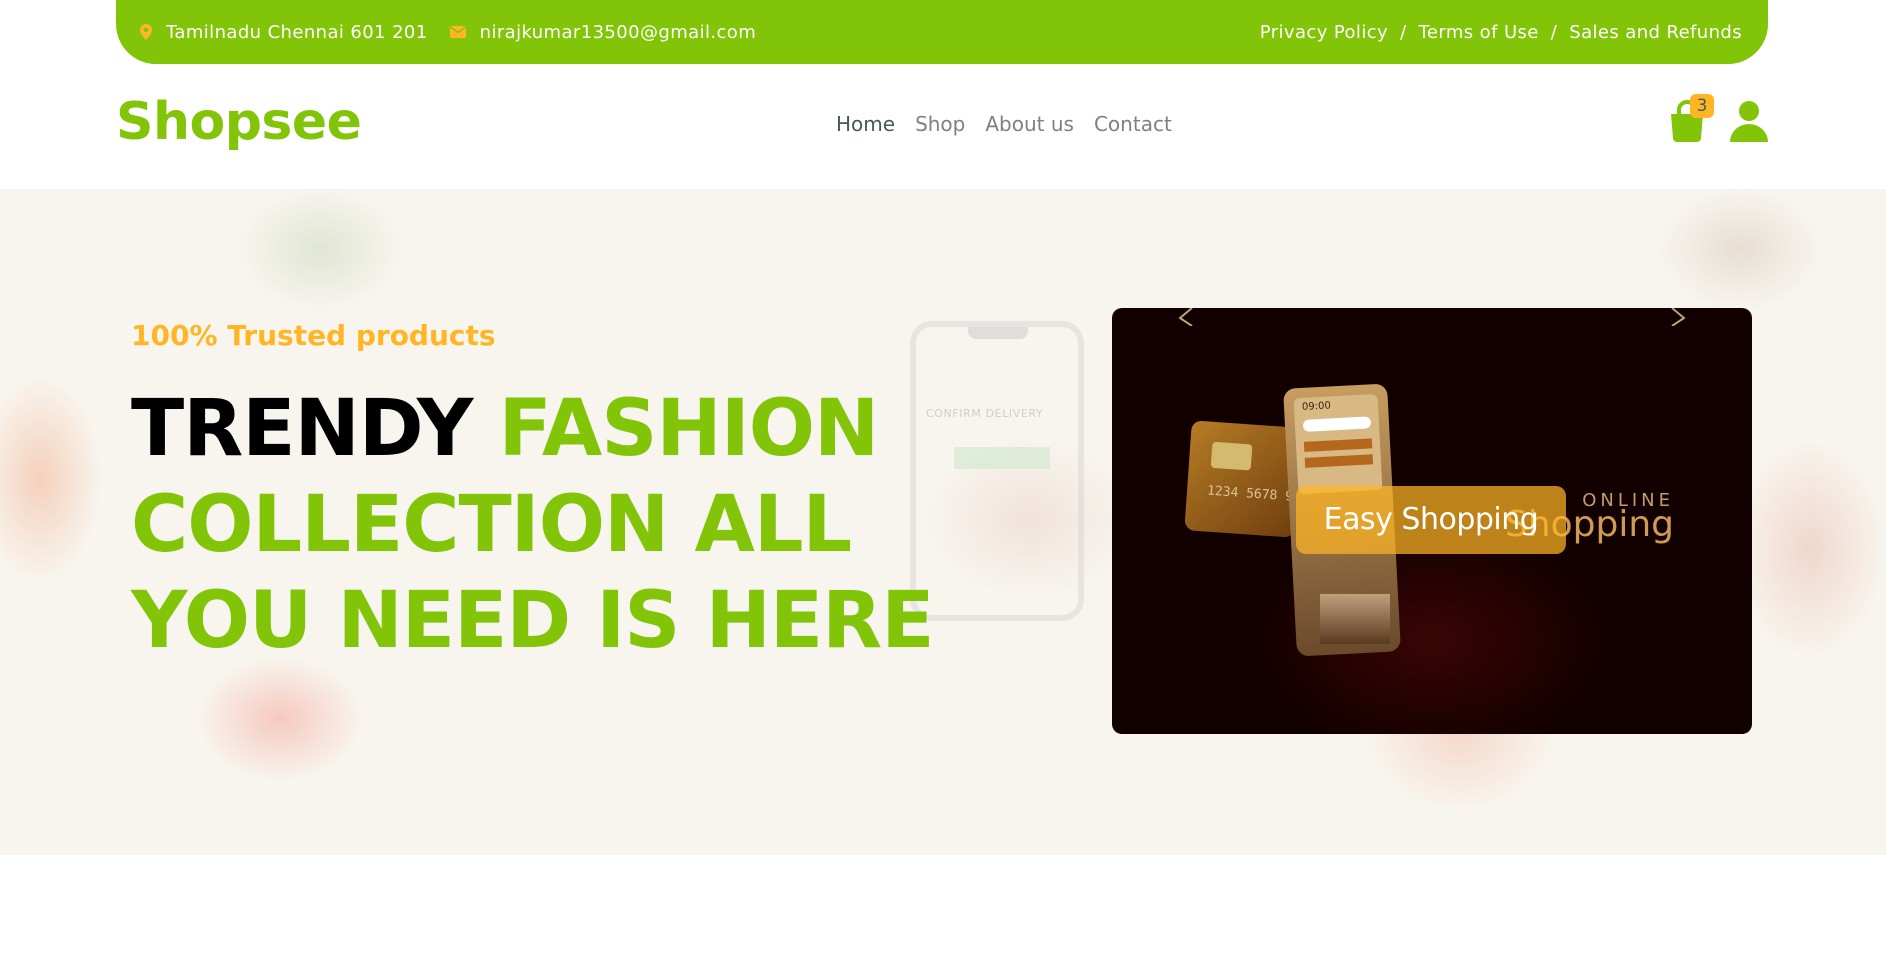  Describe the element at coordinates (1029, 124) in the screenshot. I see `nav-about-us: About us` at that location.